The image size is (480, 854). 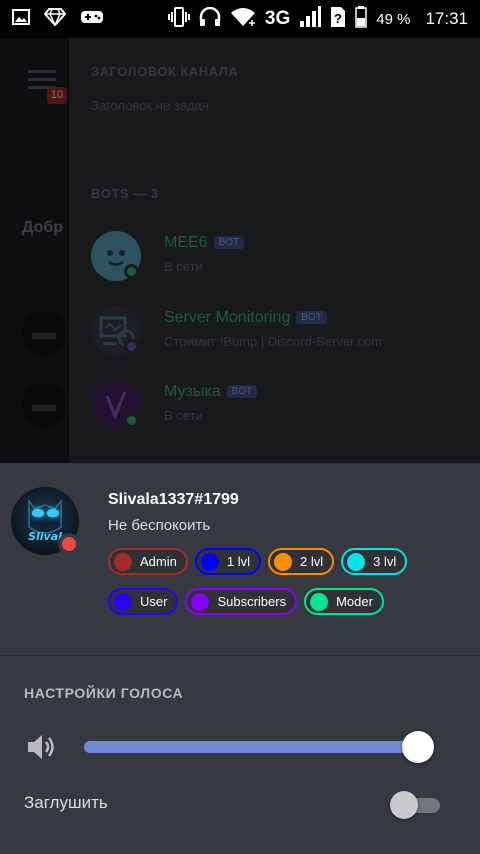 What do you see at coordinates (69, 544) in the screenshot?
I see `dnd-status-dot` at bounding box center [69, 544].